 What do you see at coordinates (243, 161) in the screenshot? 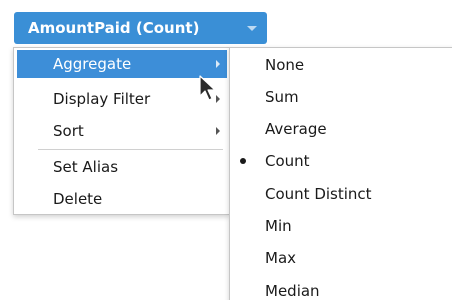
I see `selected-bullet-icon` at bounding box center [243, 161].